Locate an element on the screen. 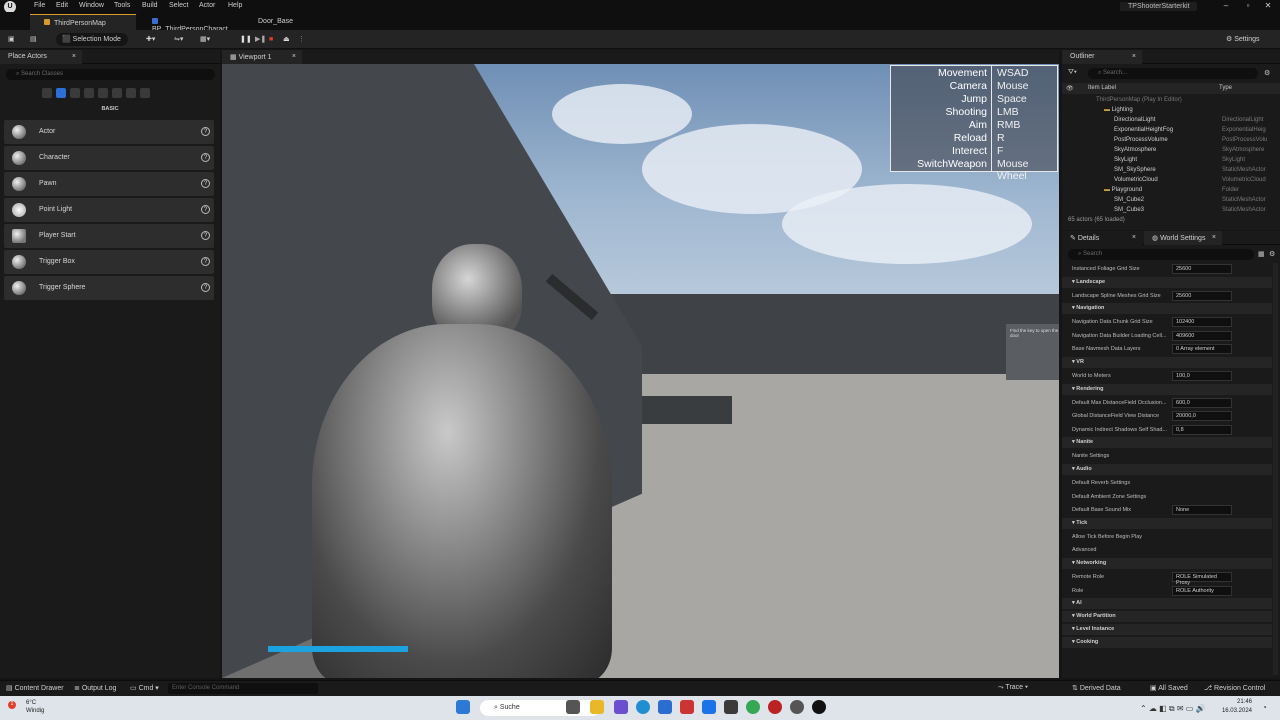  content-drawer-button: ▤ Content Drawer is located at coordinates (35, 688).